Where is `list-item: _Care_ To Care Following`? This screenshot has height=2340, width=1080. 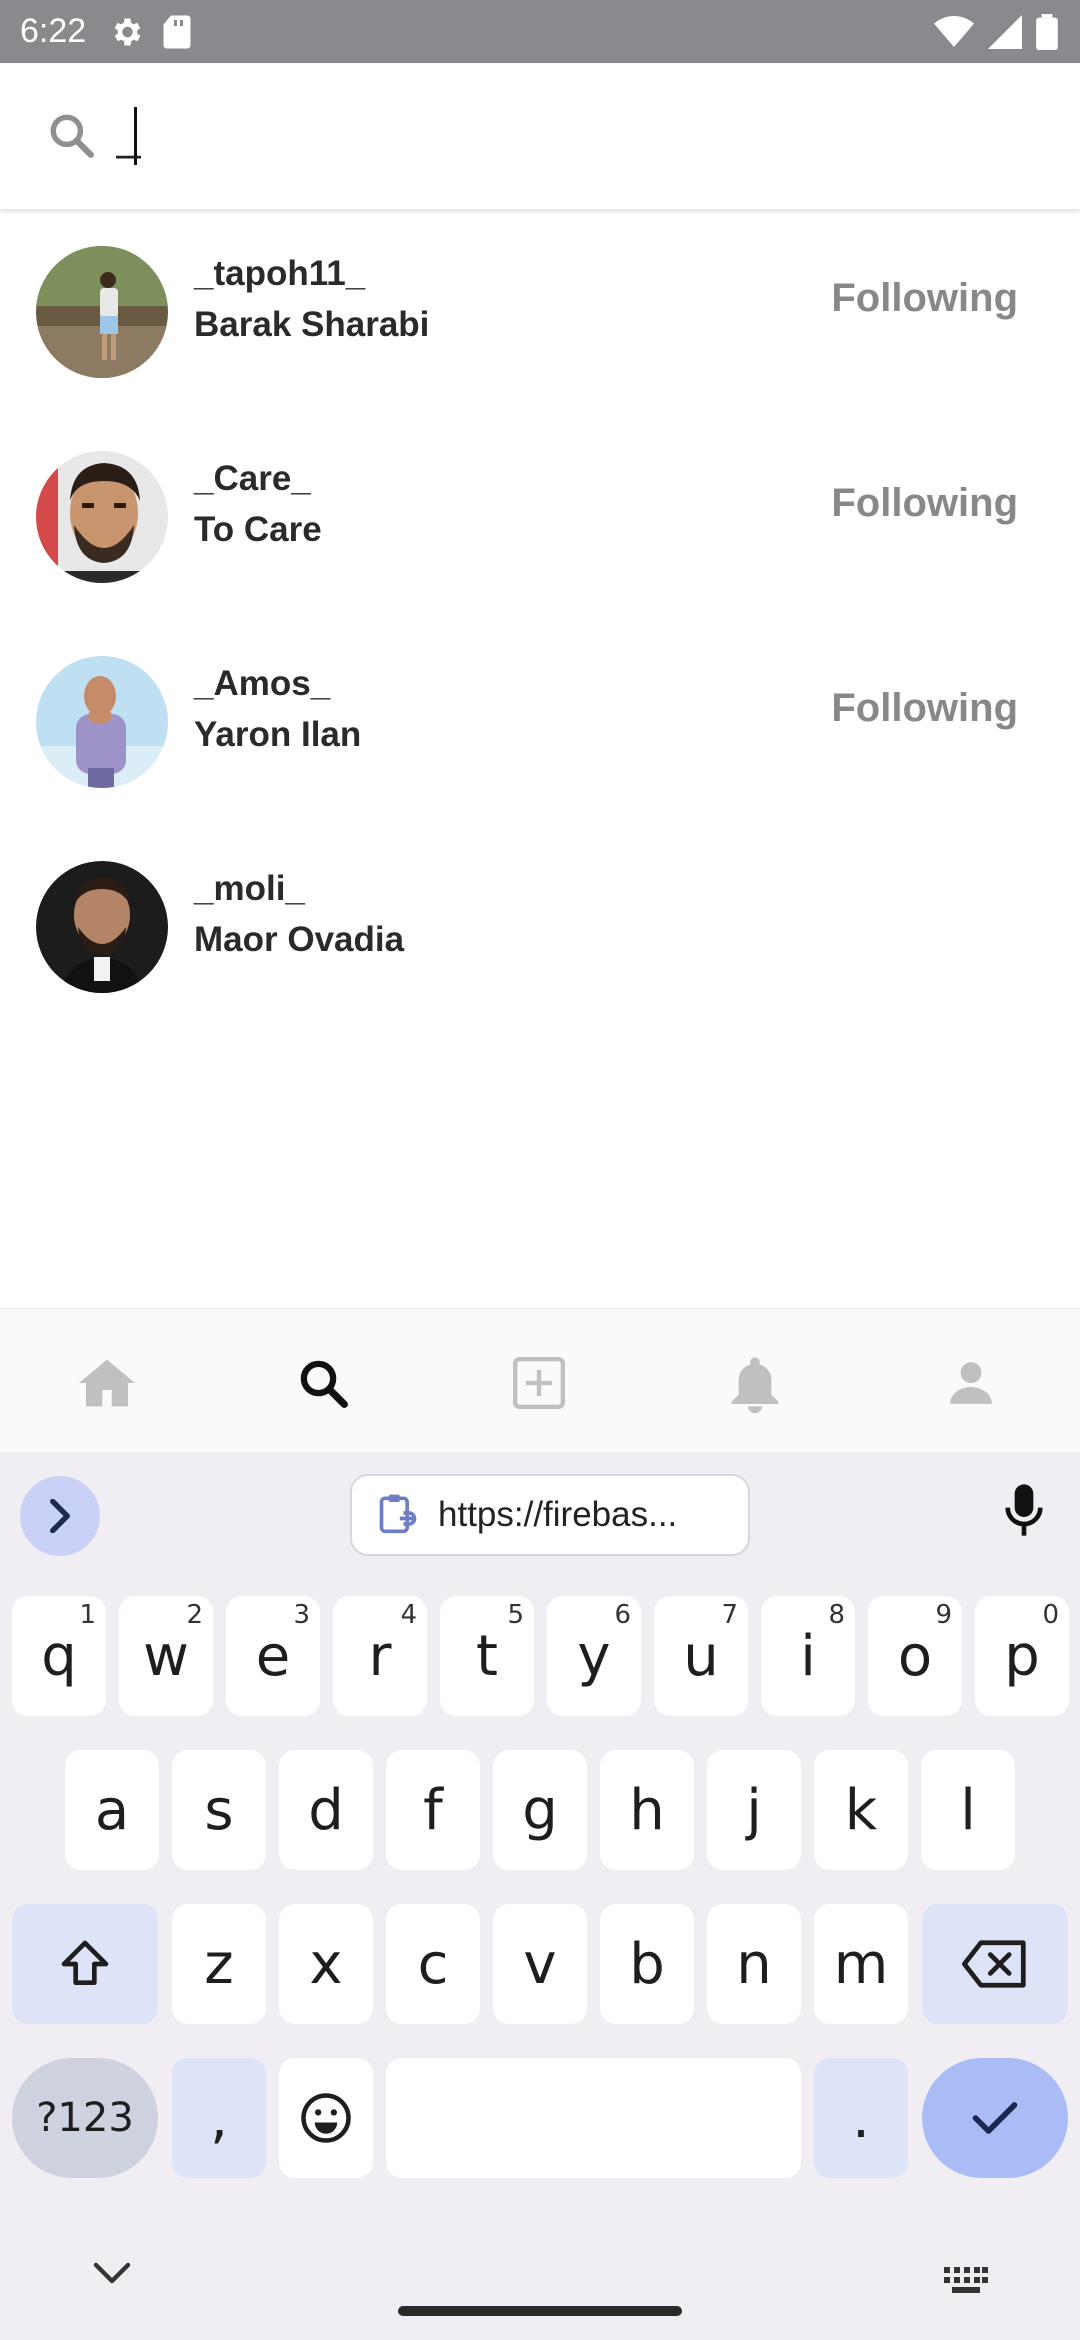 list-item: _Care_ To Care Following is located at coordinates (540, 517).